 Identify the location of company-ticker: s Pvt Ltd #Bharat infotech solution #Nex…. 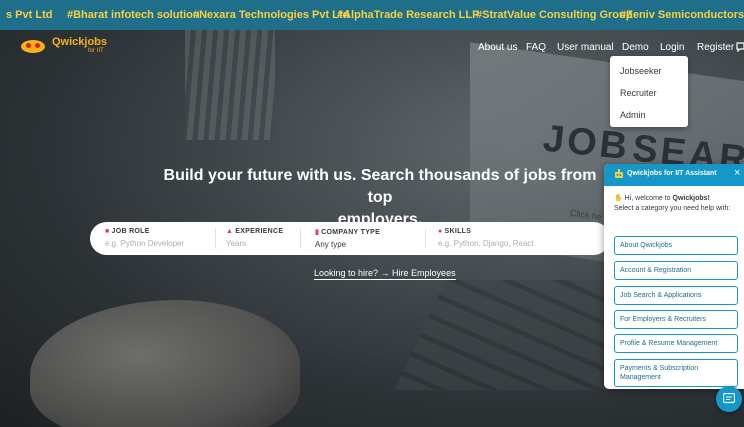
(372, 15).